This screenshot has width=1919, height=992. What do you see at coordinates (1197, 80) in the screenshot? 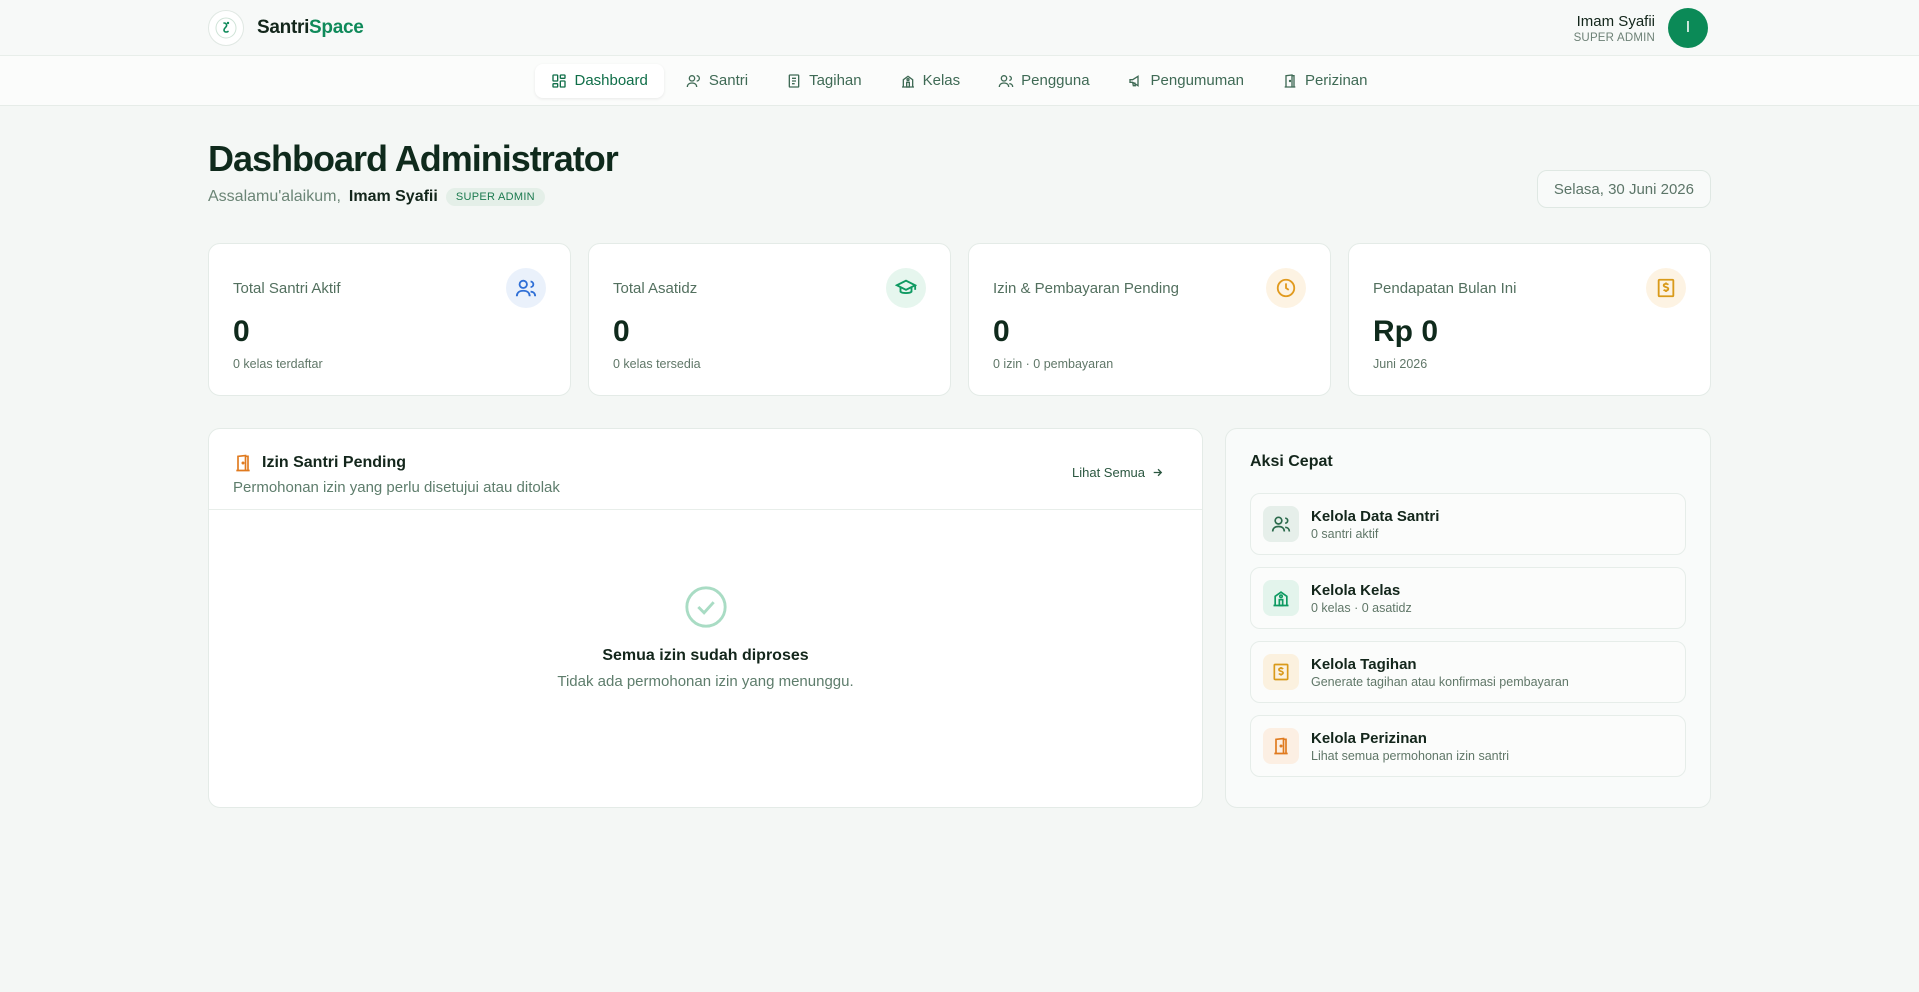
I see `nav-label: Pengumuman` at bounding box center [1197, 80].